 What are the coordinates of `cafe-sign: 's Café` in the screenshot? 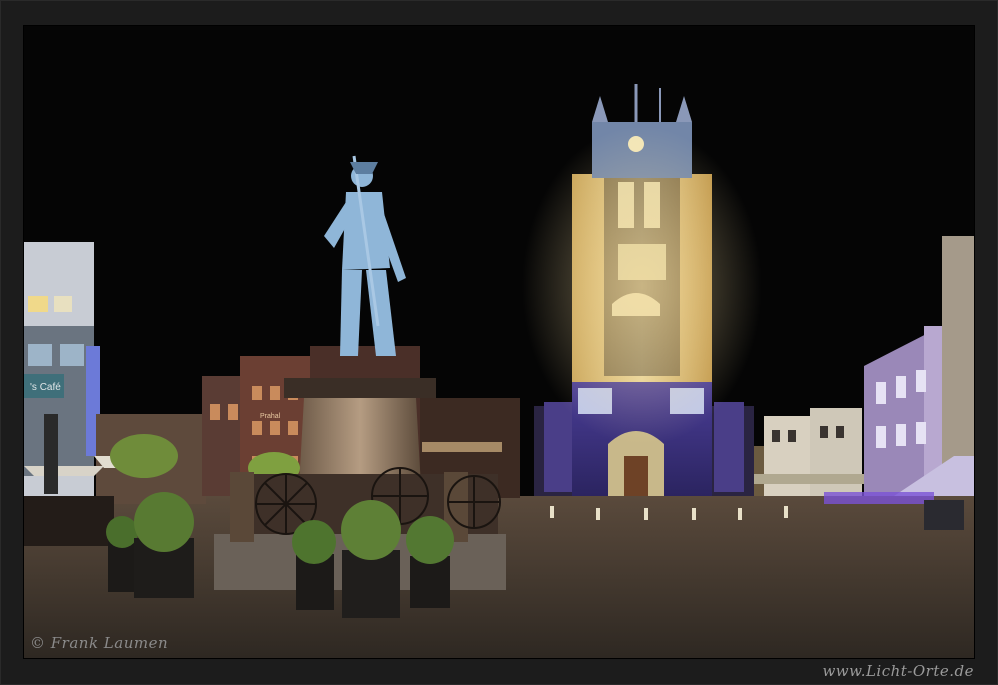 It's located at (45, 387).